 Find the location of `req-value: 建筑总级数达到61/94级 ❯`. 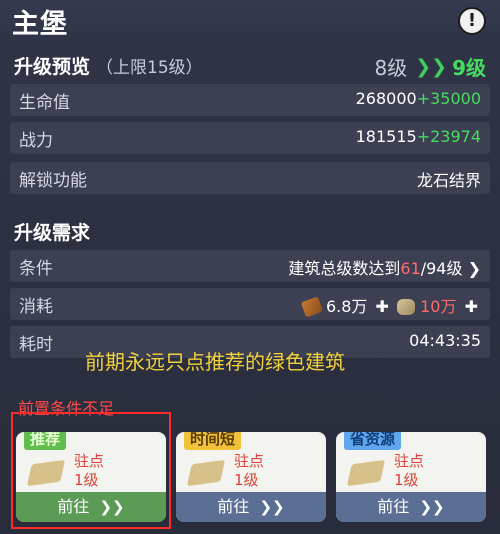

req-value: 建筑总级数达到61/94级 ❯ is located at coordinates (384, 267).